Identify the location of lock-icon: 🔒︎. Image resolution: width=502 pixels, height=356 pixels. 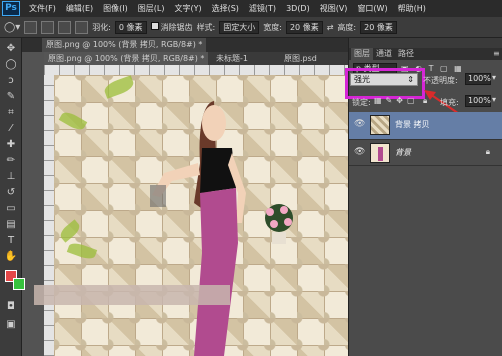
(487, 151).